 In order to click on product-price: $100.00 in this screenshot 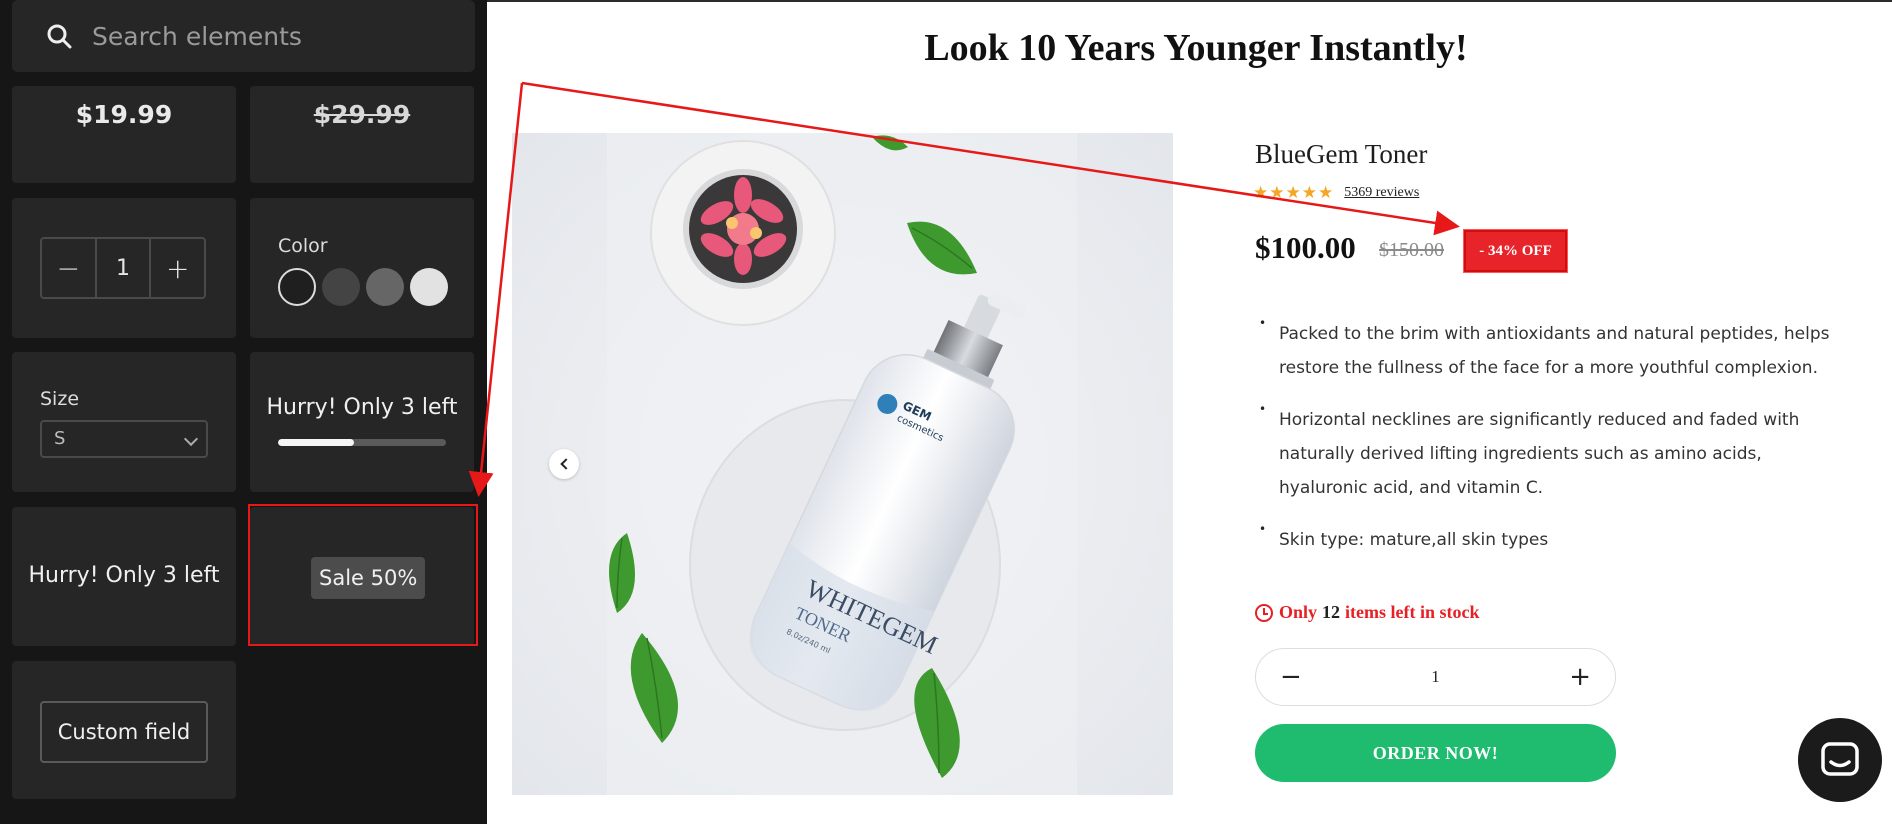, I will do `click(1305, 247)`.